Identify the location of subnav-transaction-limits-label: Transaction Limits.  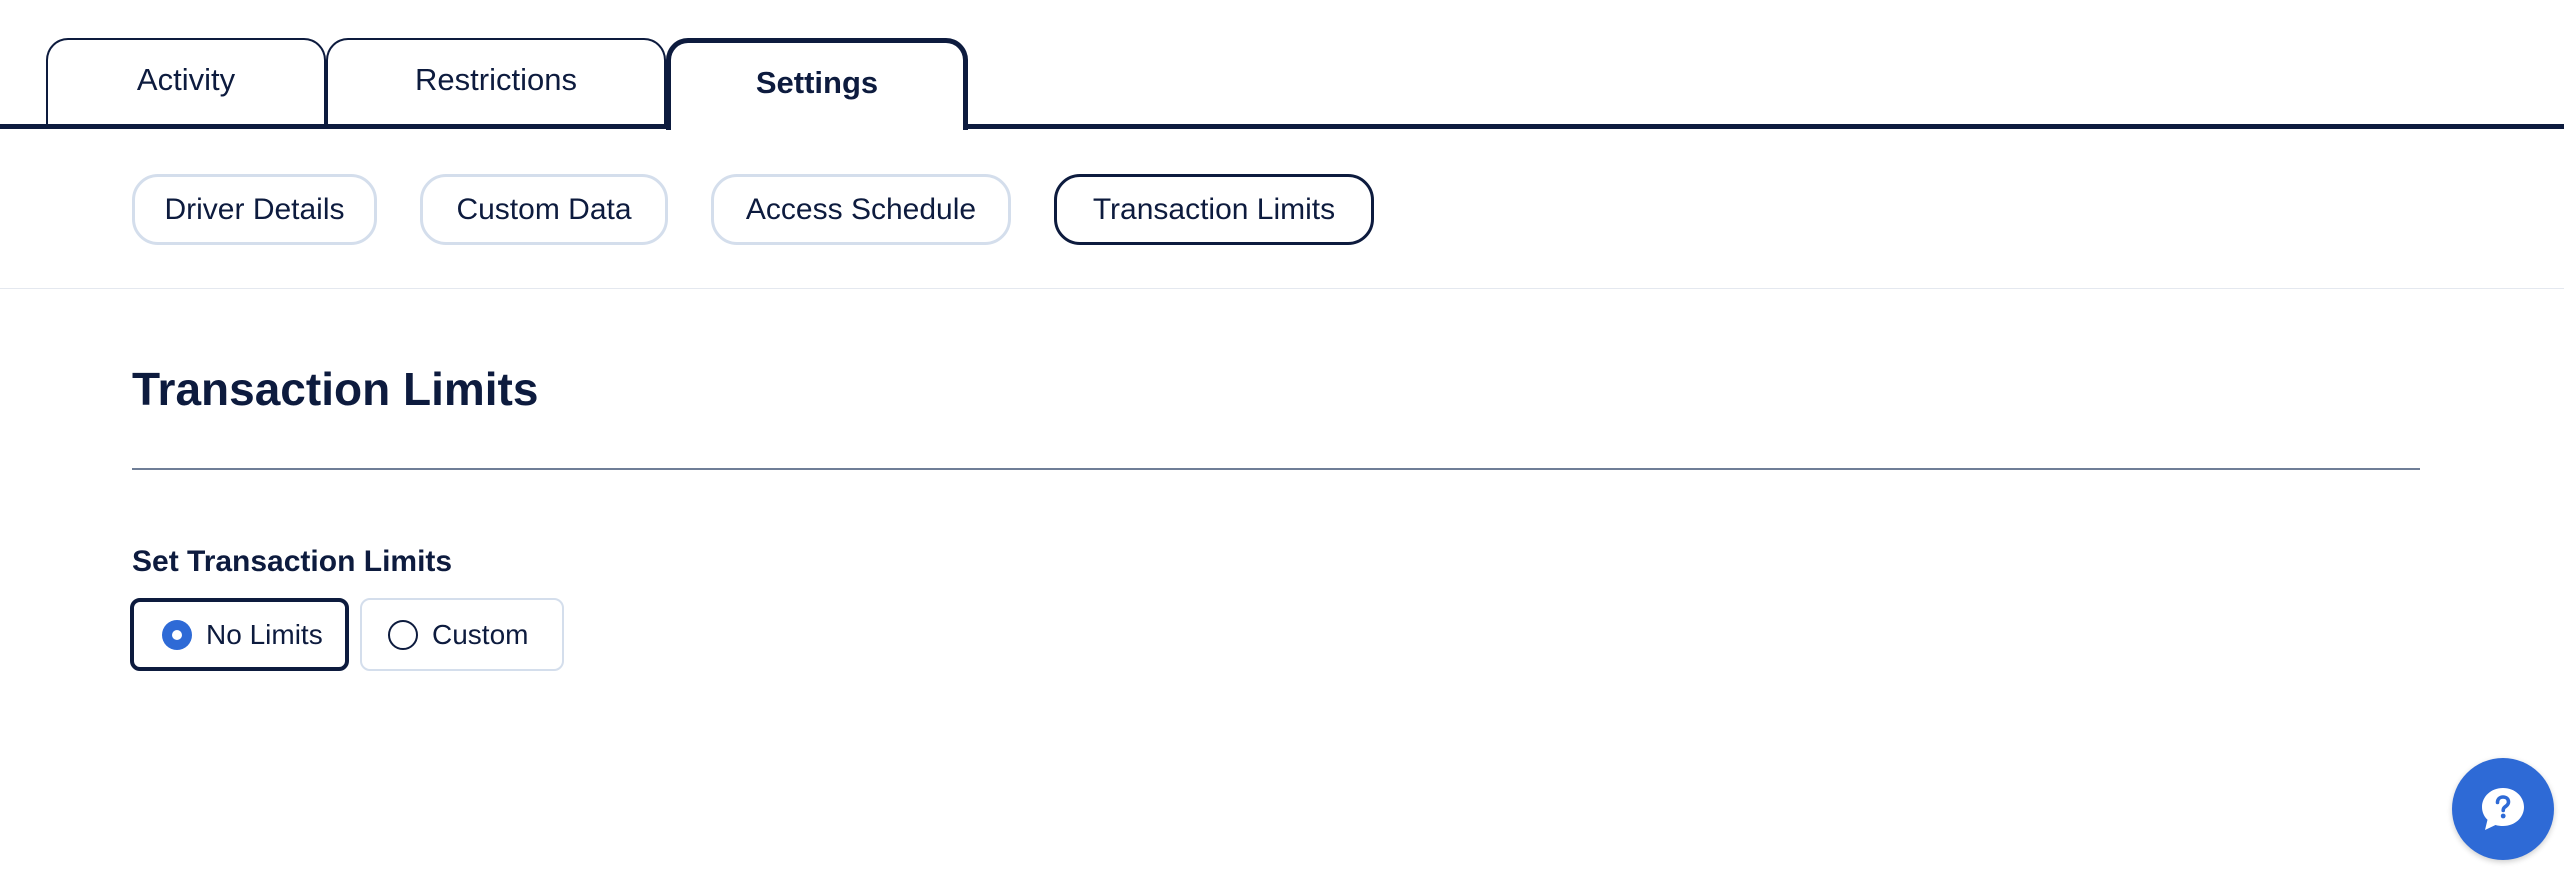
(1214, 209).